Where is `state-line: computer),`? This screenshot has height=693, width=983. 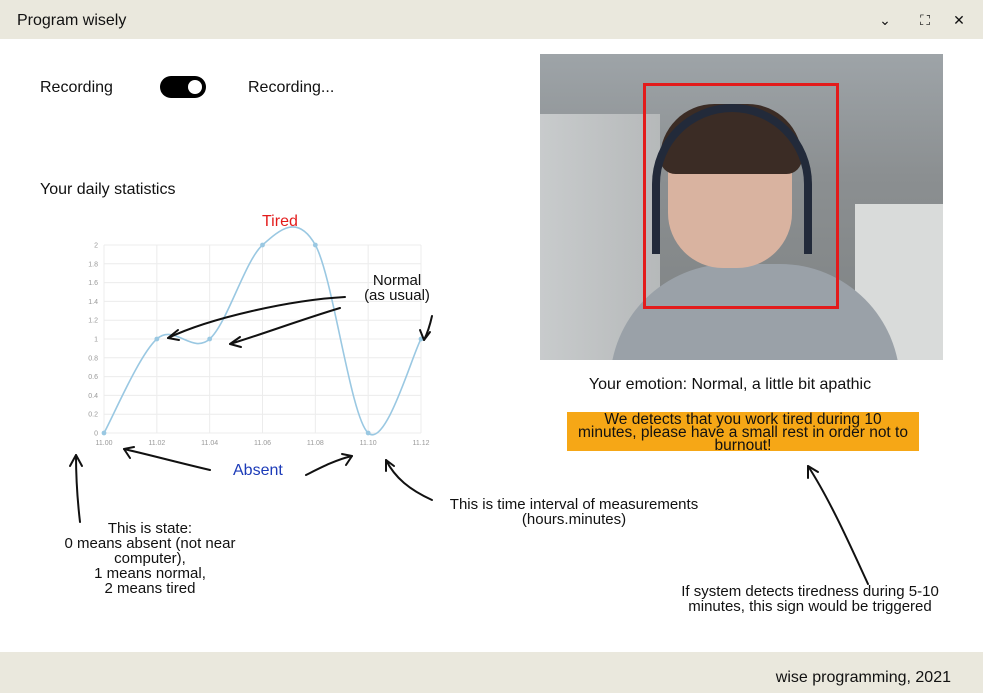 state-line: computer), is located at coordinates (150, 558).